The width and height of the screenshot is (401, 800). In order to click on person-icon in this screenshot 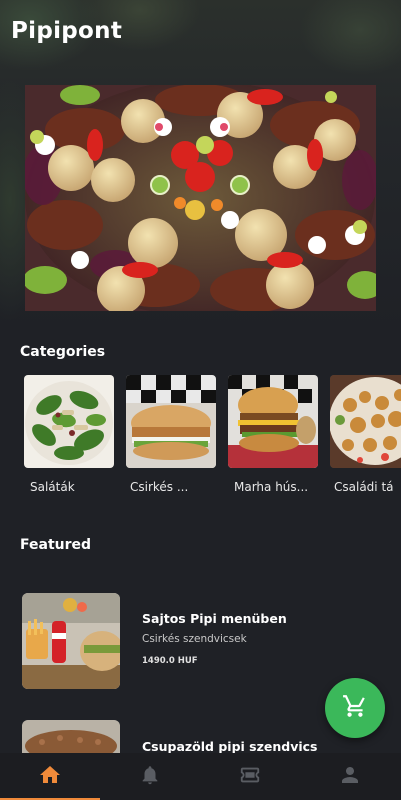, I will do `click(350, 777)`.